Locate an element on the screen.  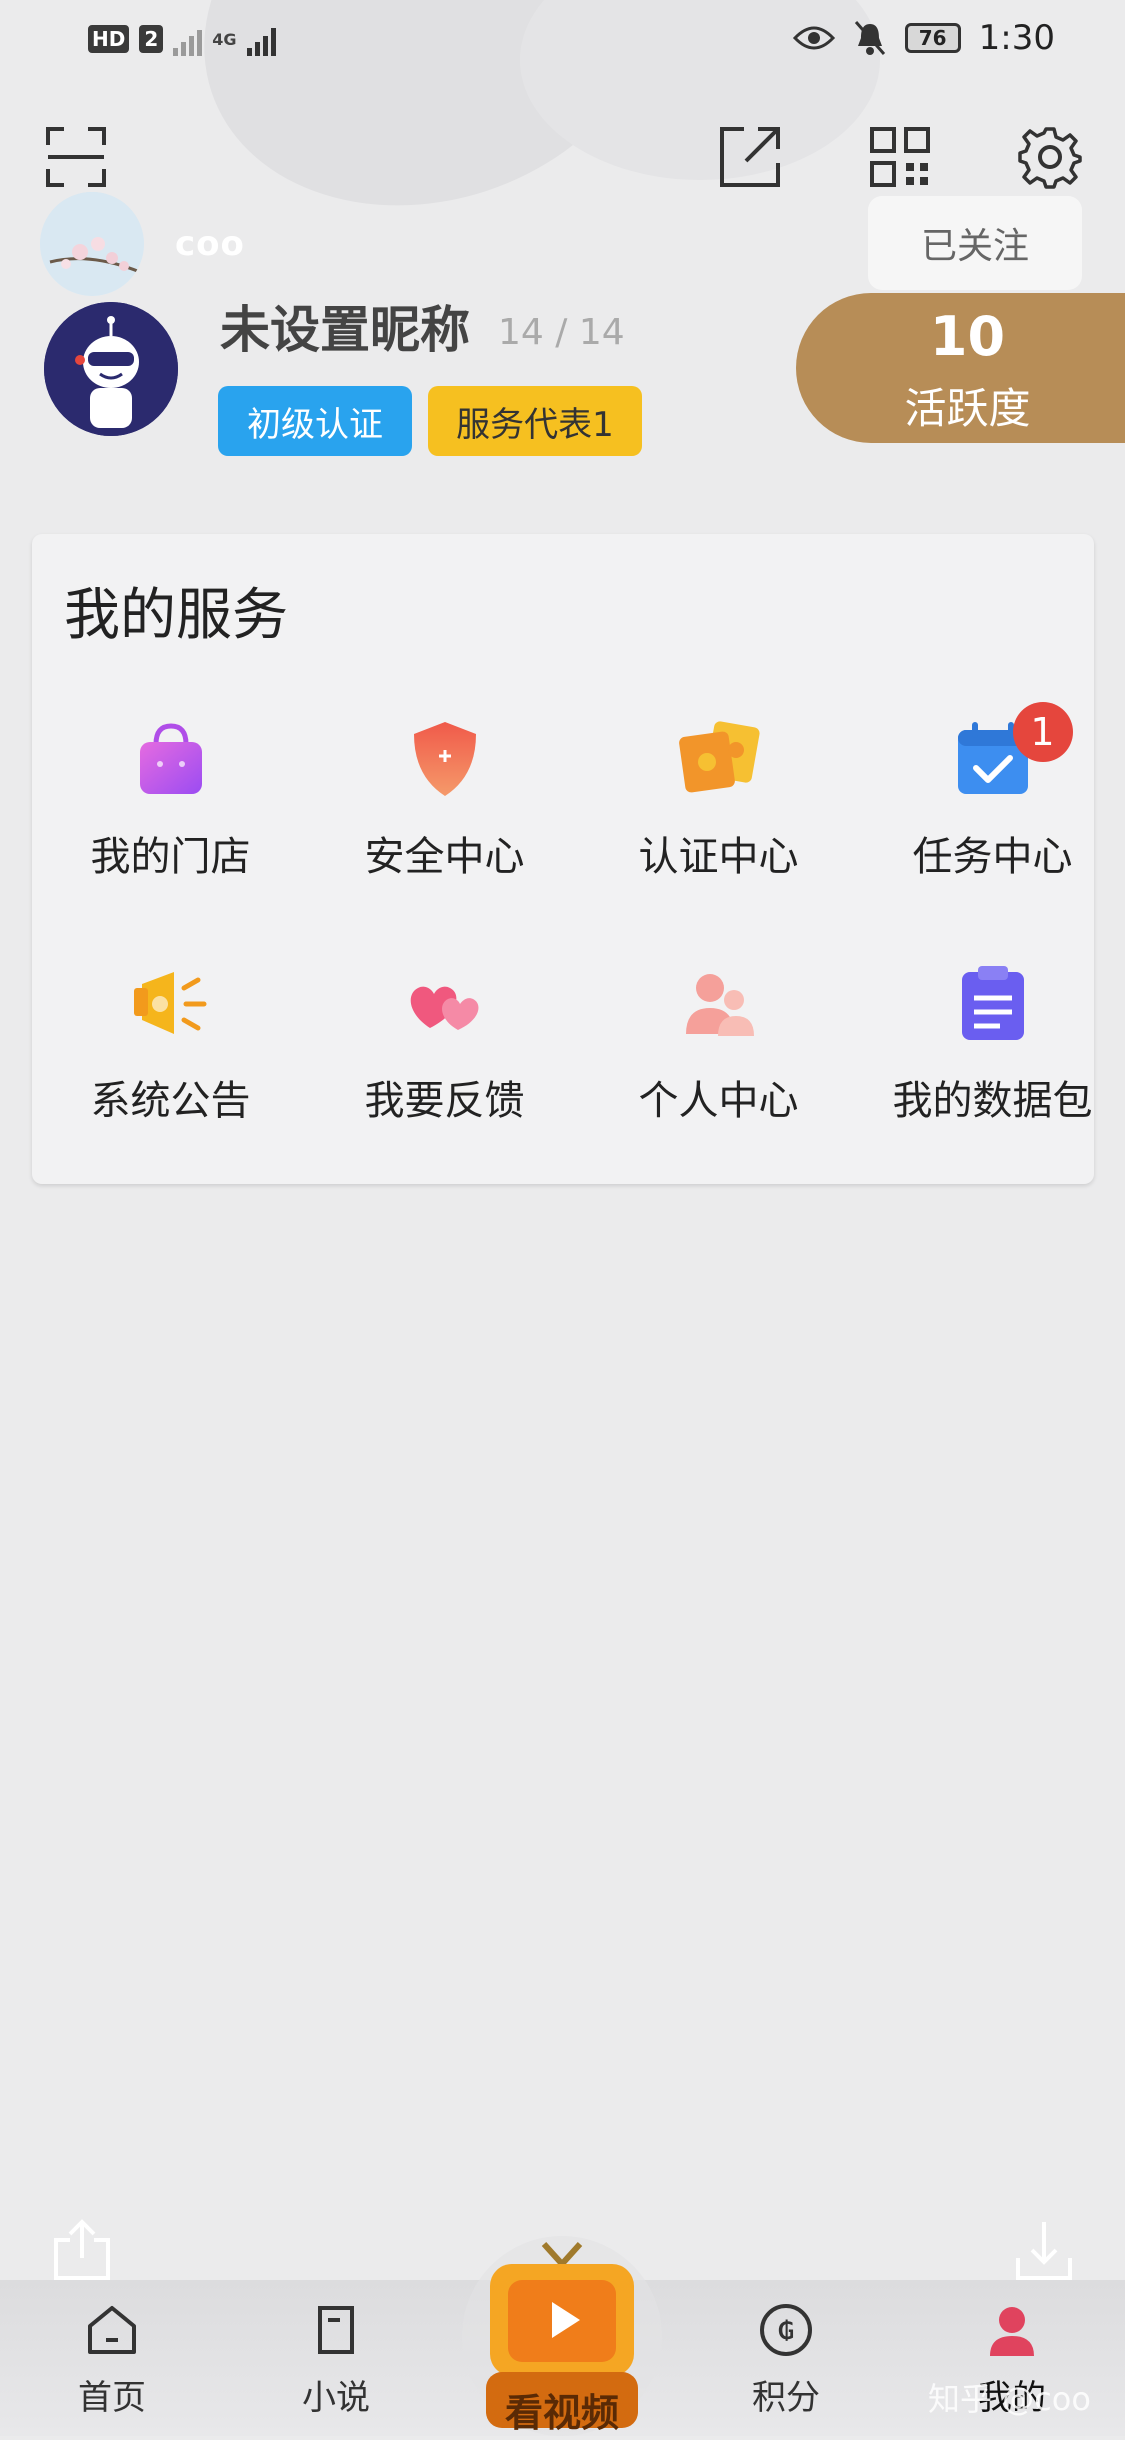
nickname-counter: 14 / 14 is located at coordinates (561, 332).